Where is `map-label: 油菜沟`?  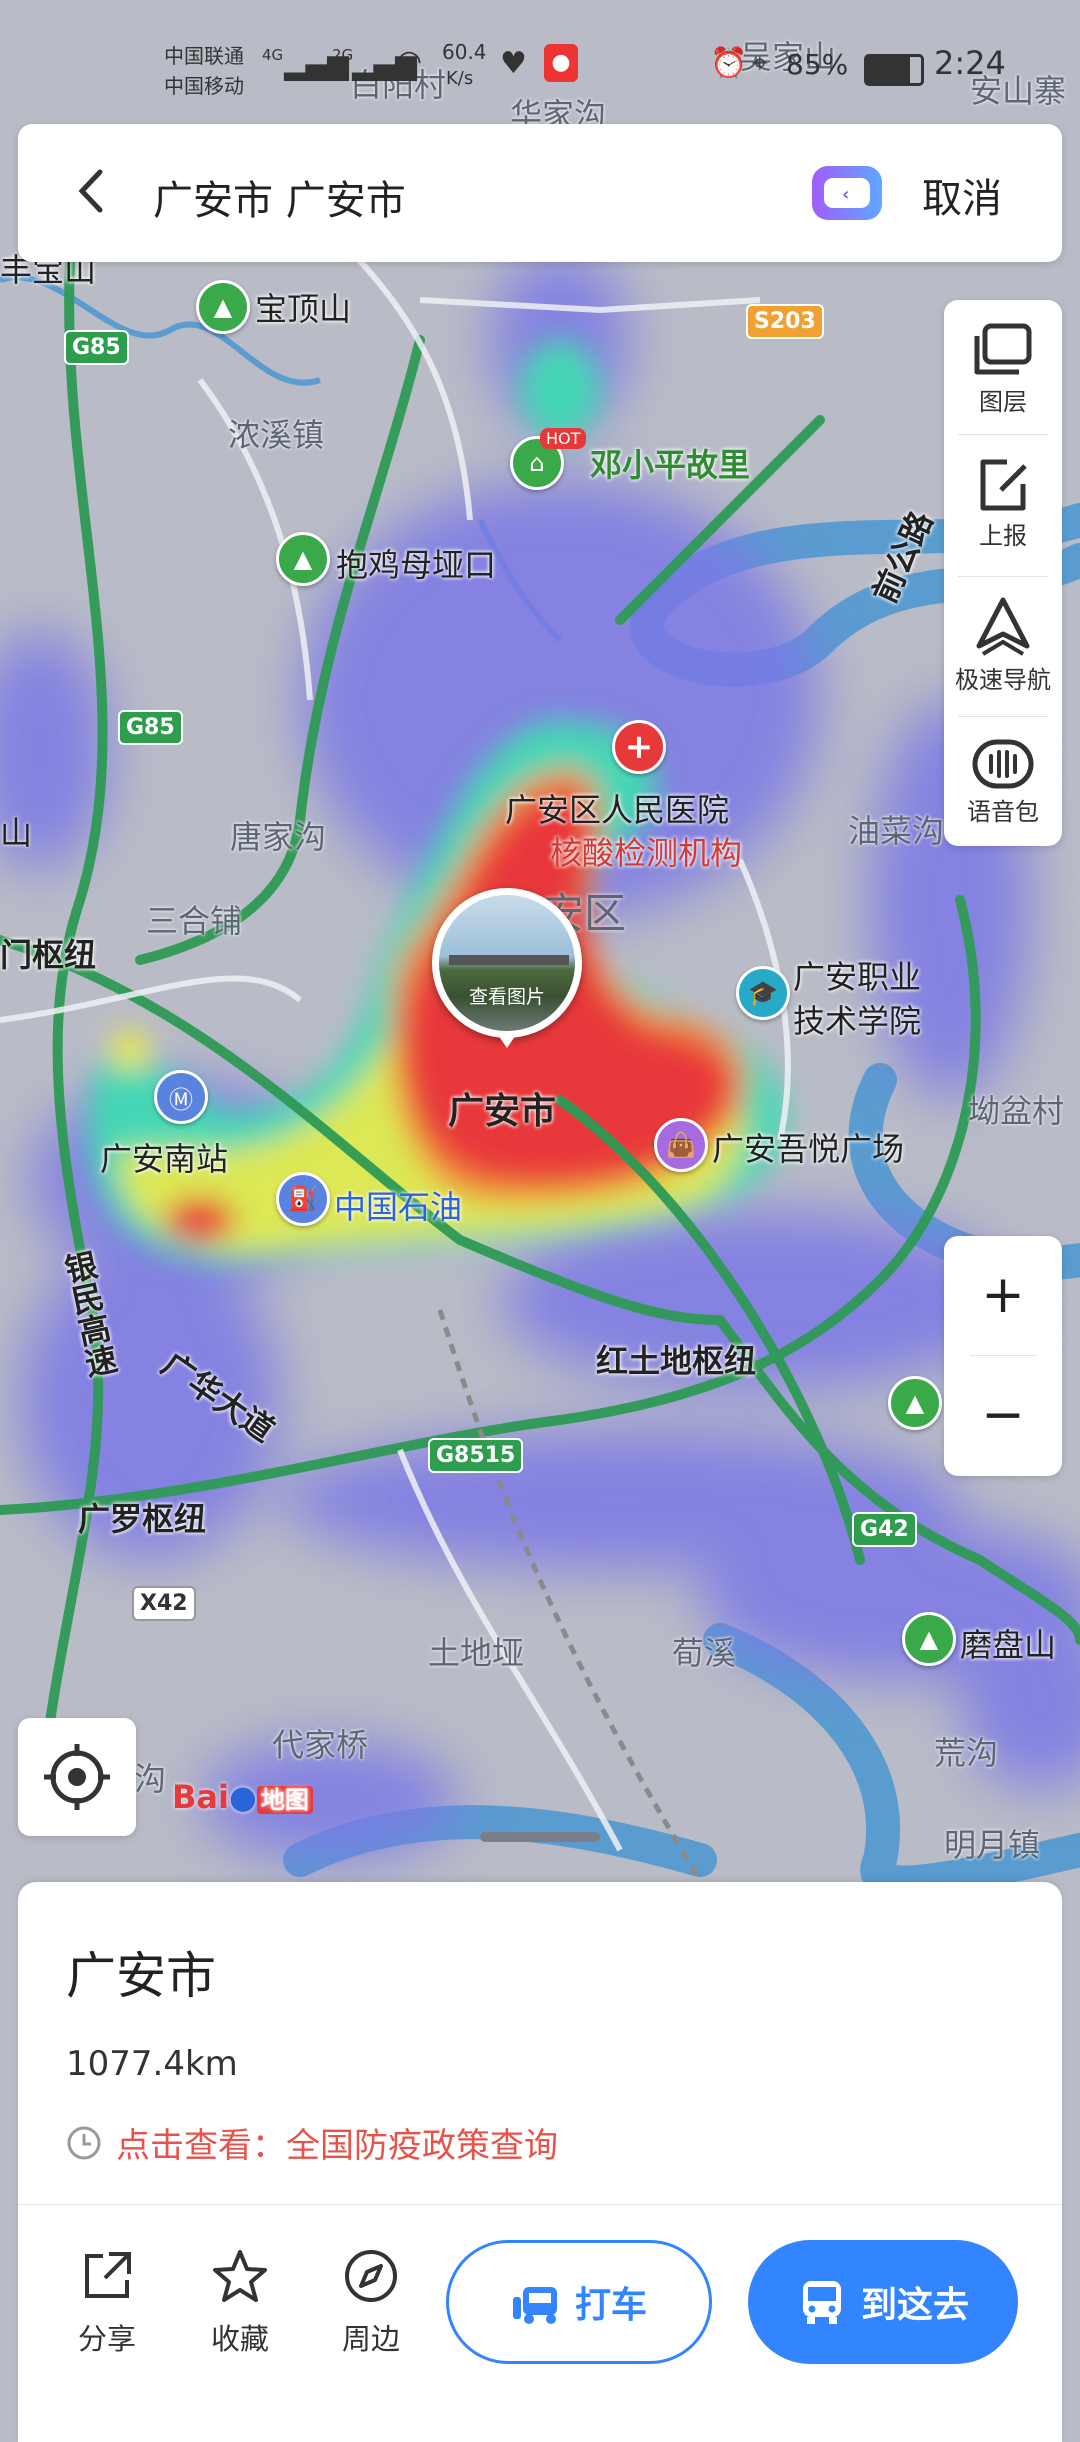
map-label: 油菜沟 is located at coordinates (896, 831).